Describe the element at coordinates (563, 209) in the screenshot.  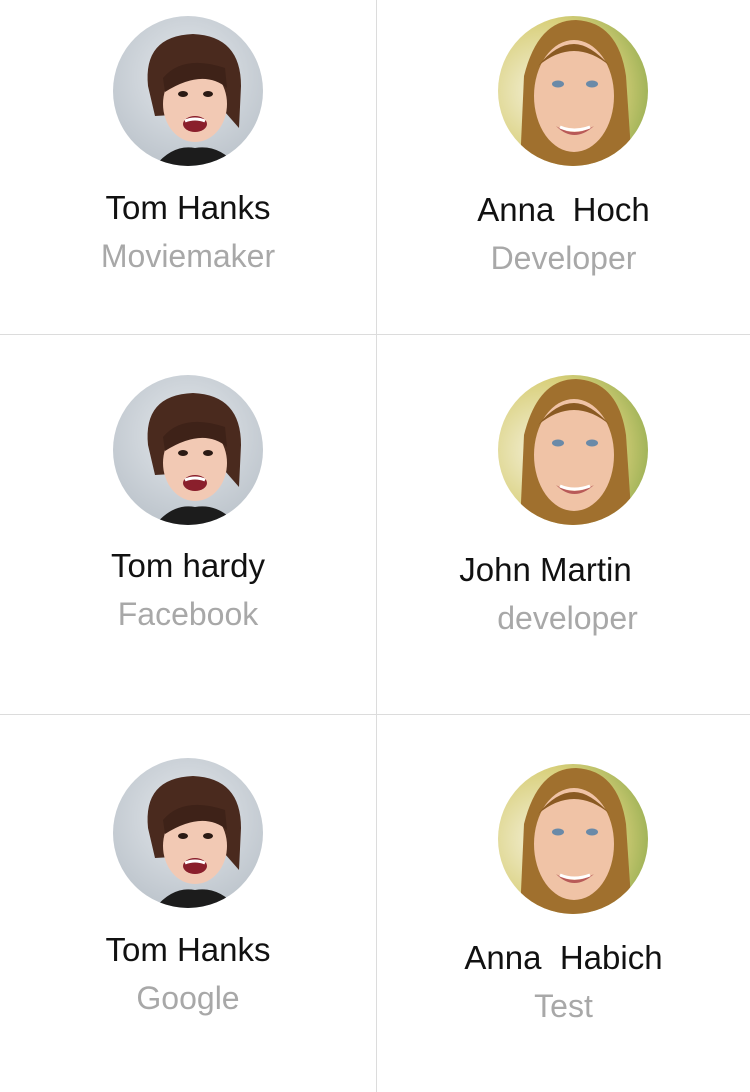
I see `contact-name: Anna Hoch` at that location.